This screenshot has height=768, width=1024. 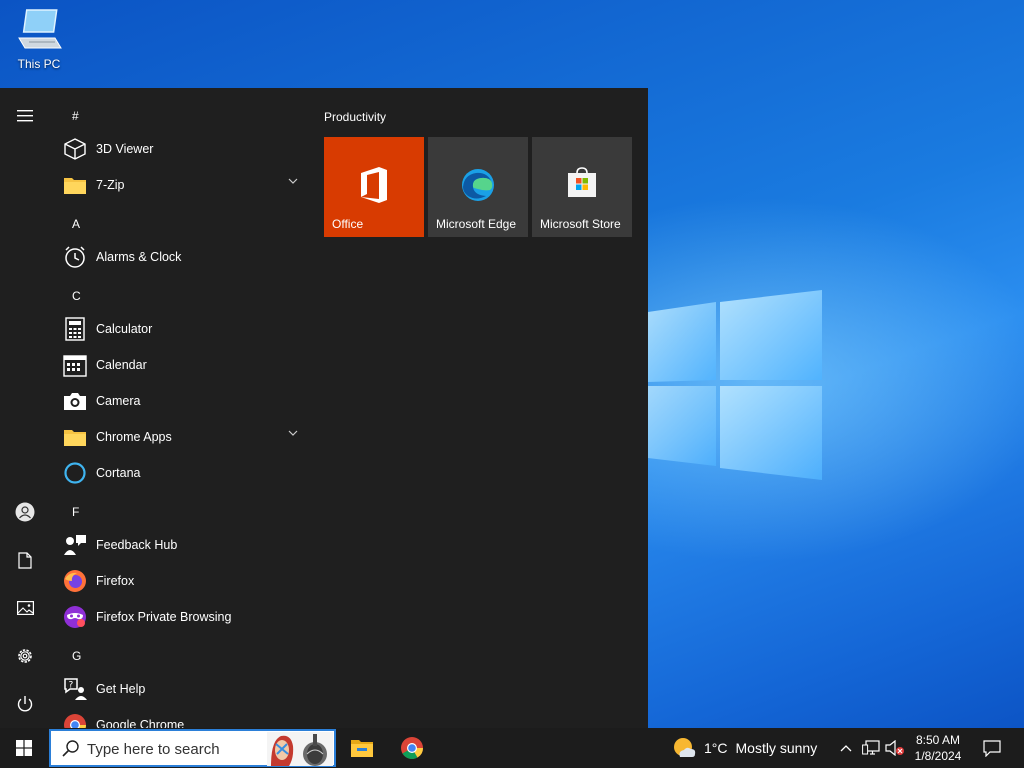 I want to click on settings-button, so click(x=25, y=656).